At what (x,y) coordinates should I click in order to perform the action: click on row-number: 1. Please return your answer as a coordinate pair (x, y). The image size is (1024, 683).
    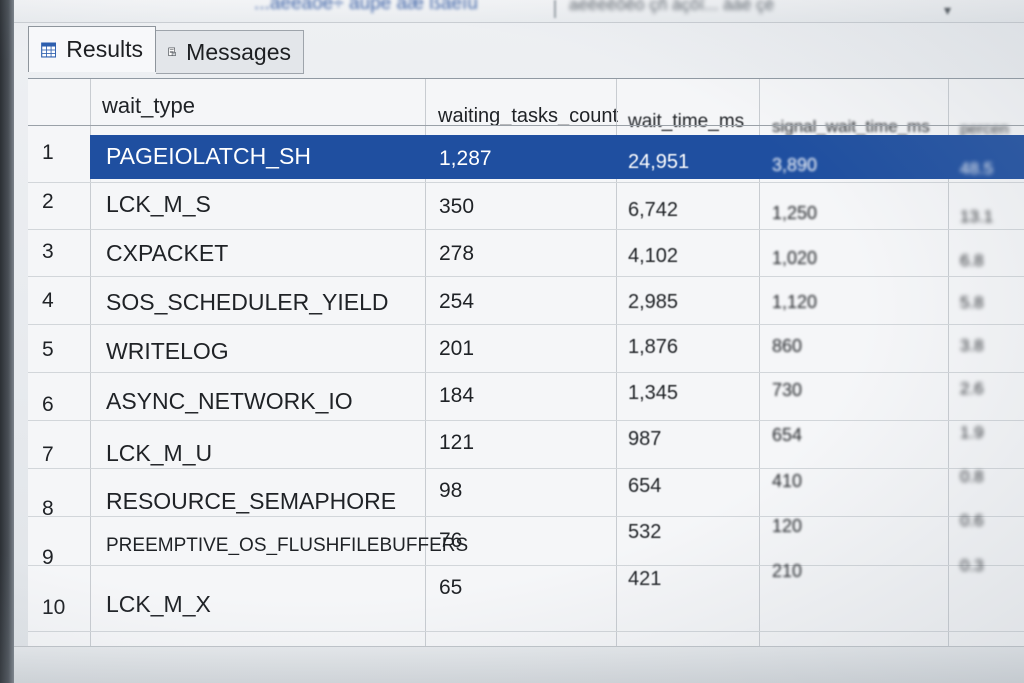
    Looking at the image, I should click on (59, 153).